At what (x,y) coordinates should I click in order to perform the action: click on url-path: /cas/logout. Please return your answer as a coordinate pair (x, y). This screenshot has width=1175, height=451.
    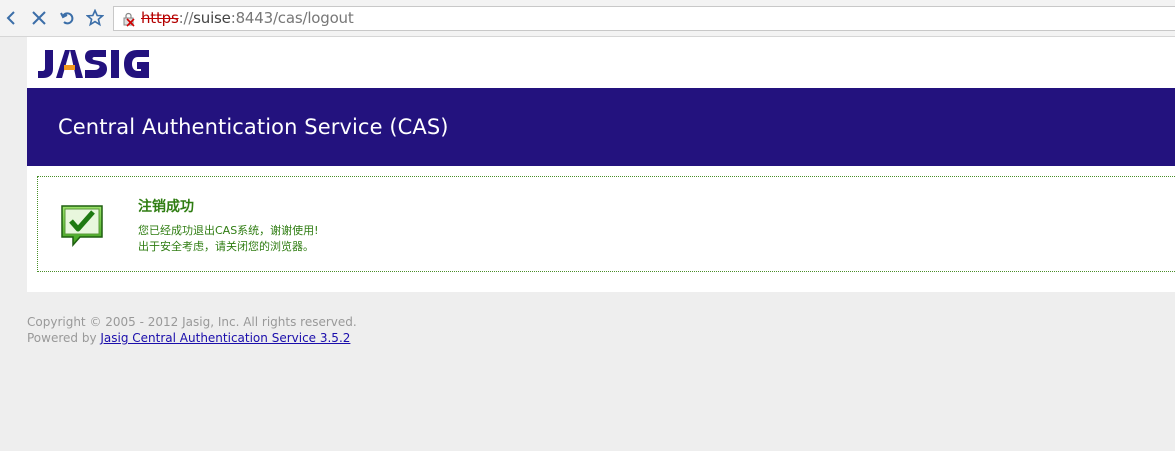
    Looking at the image, I should click on (313, 18).